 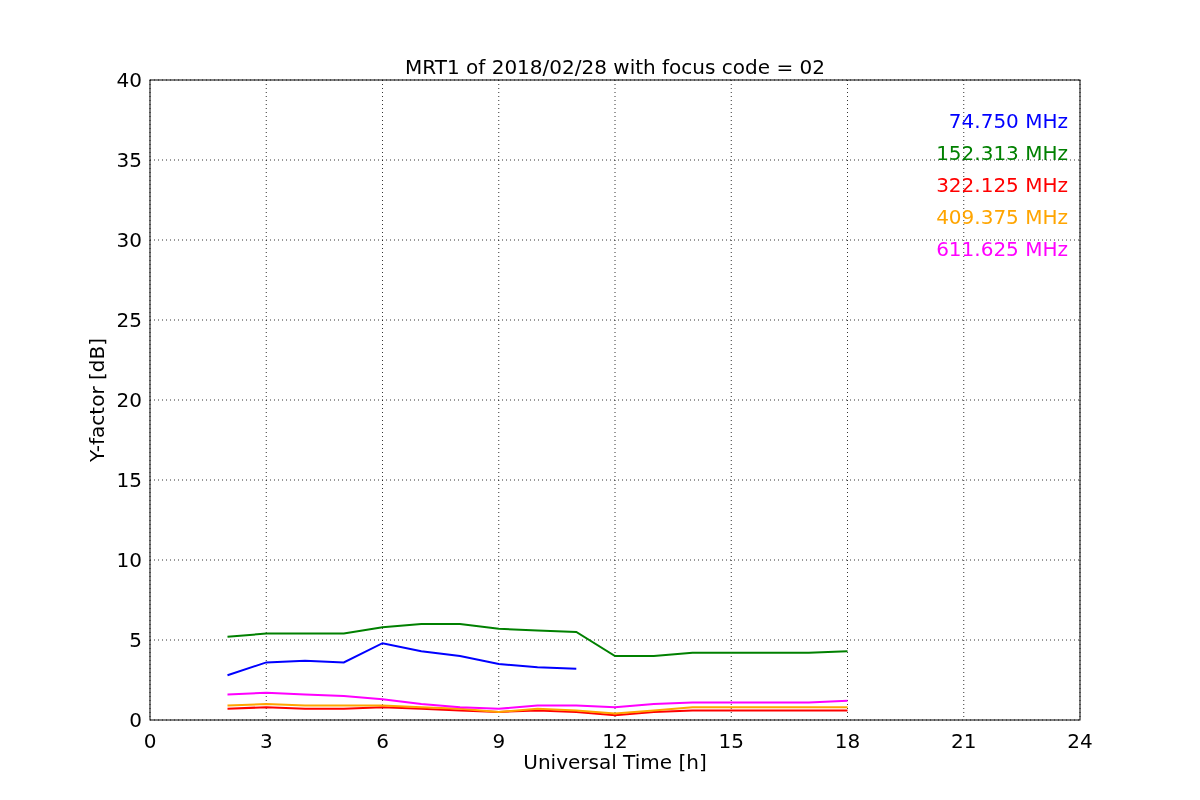 I want to click on legend-label: 611.625 MHz, so click(x=1002, y=249).